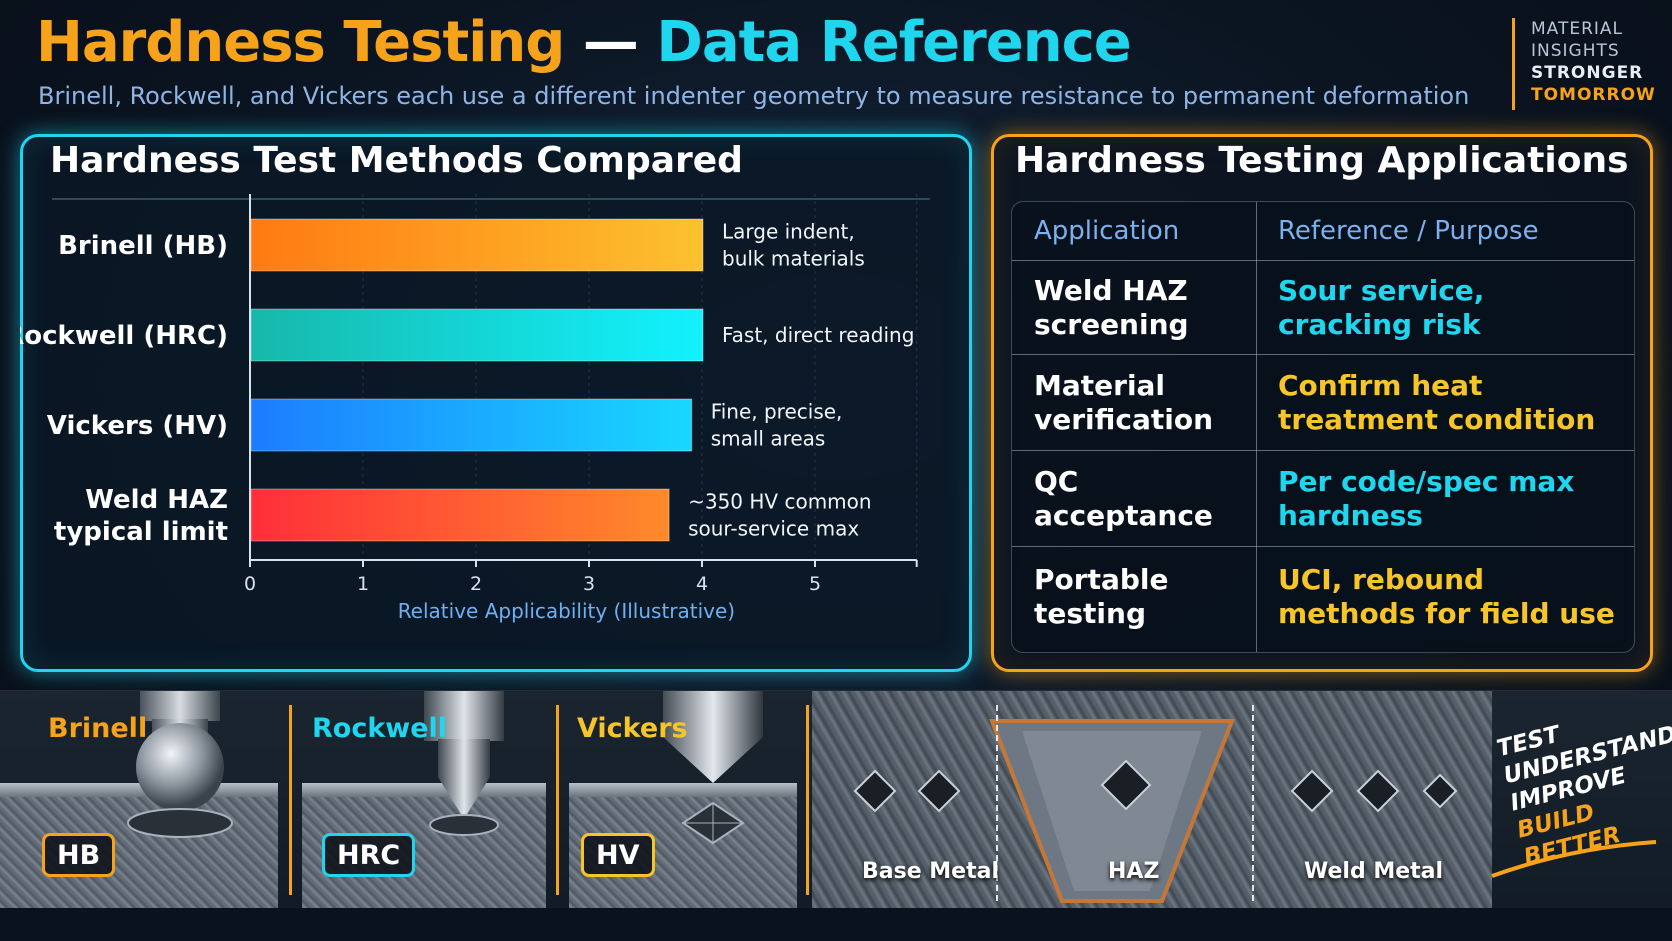 This screenshot has width=1672, height=941. Describe the element at coordinates (424, 800) in the screenshot. I see `rockwell-tile: Rockwell HRC` at that location.